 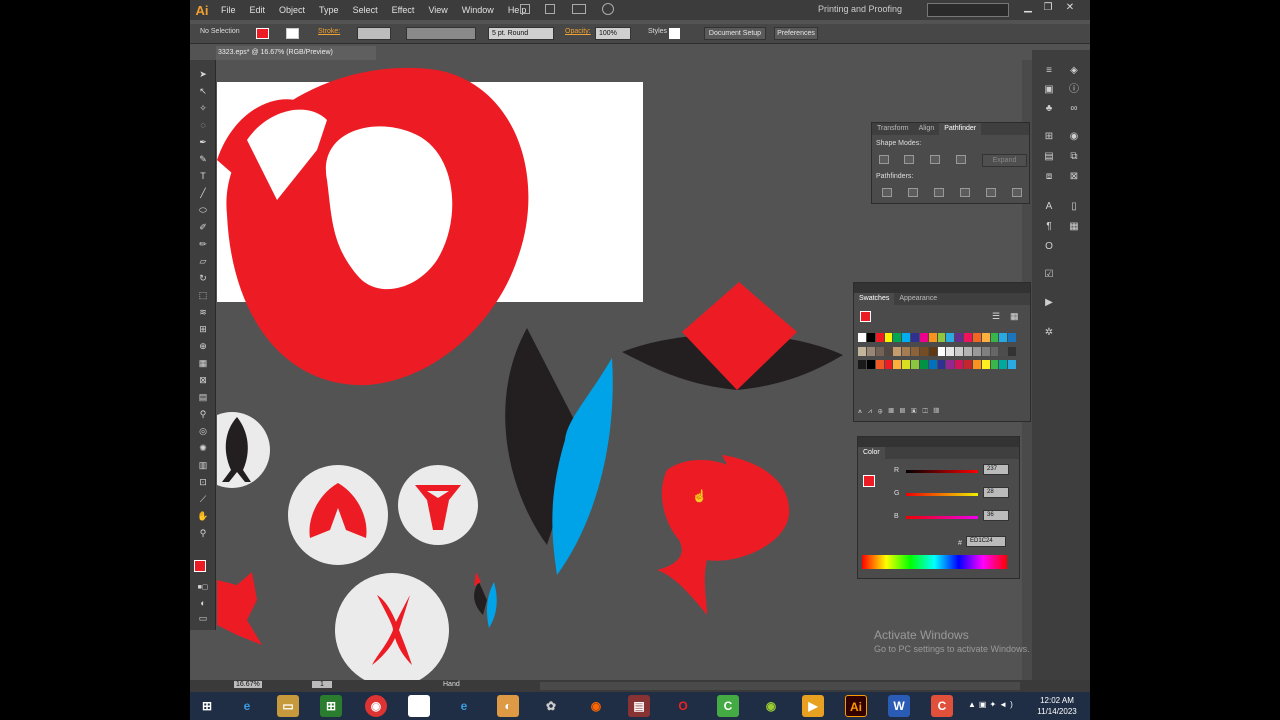 What do you see at coordinates (771, 706) in the screenshot?
I see `android-icon: ◉` at bounding box center [771, 706].